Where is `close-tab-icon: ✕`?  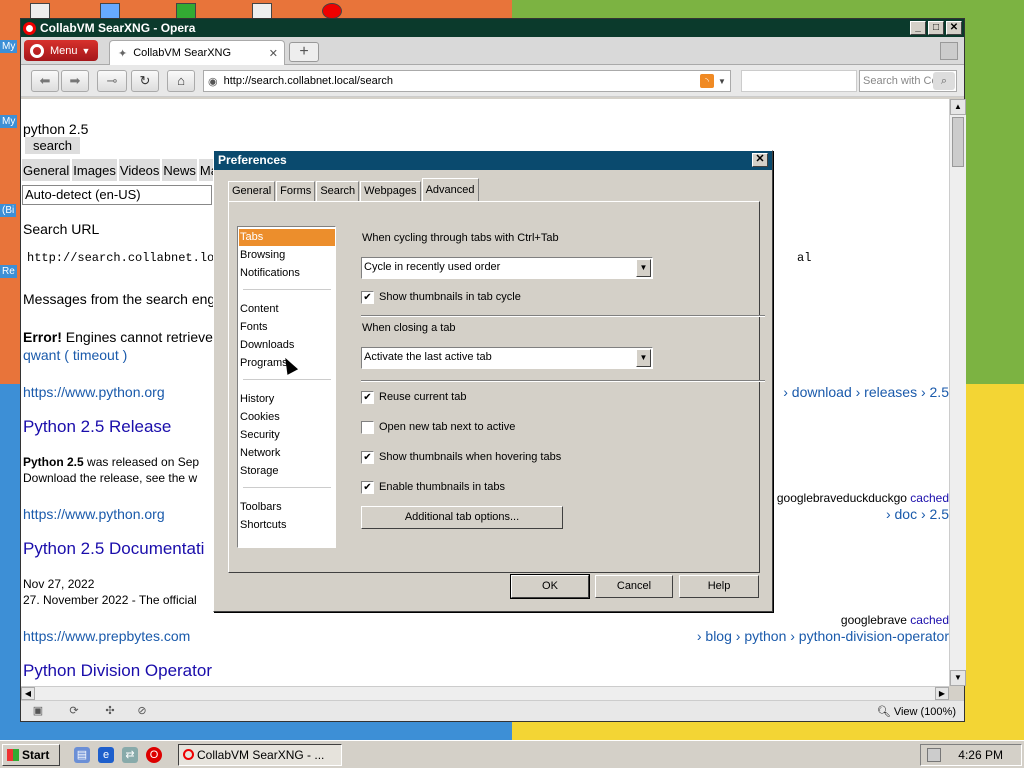 close-tab-icon: ✕ is located at coordinates (273, 53).